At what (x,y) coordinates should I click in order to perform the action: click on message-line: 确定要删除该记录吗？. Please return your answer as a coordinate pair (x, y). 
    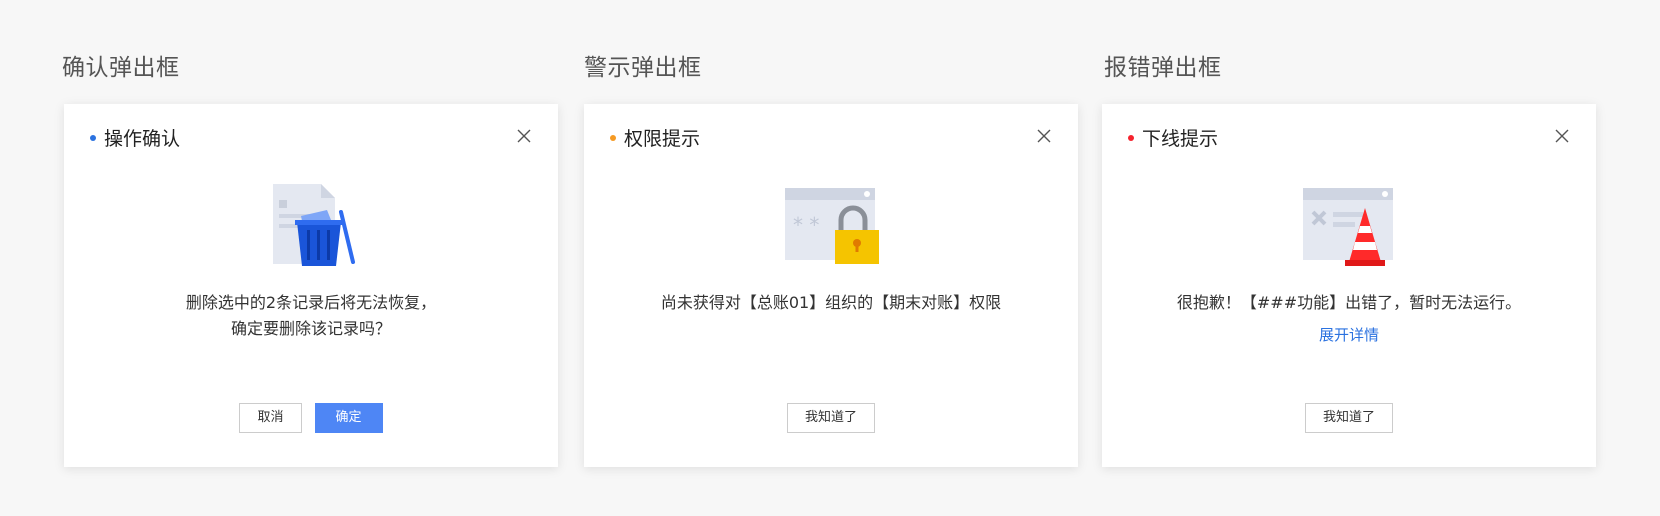
    Looking at the image, I should click on (310, 328).